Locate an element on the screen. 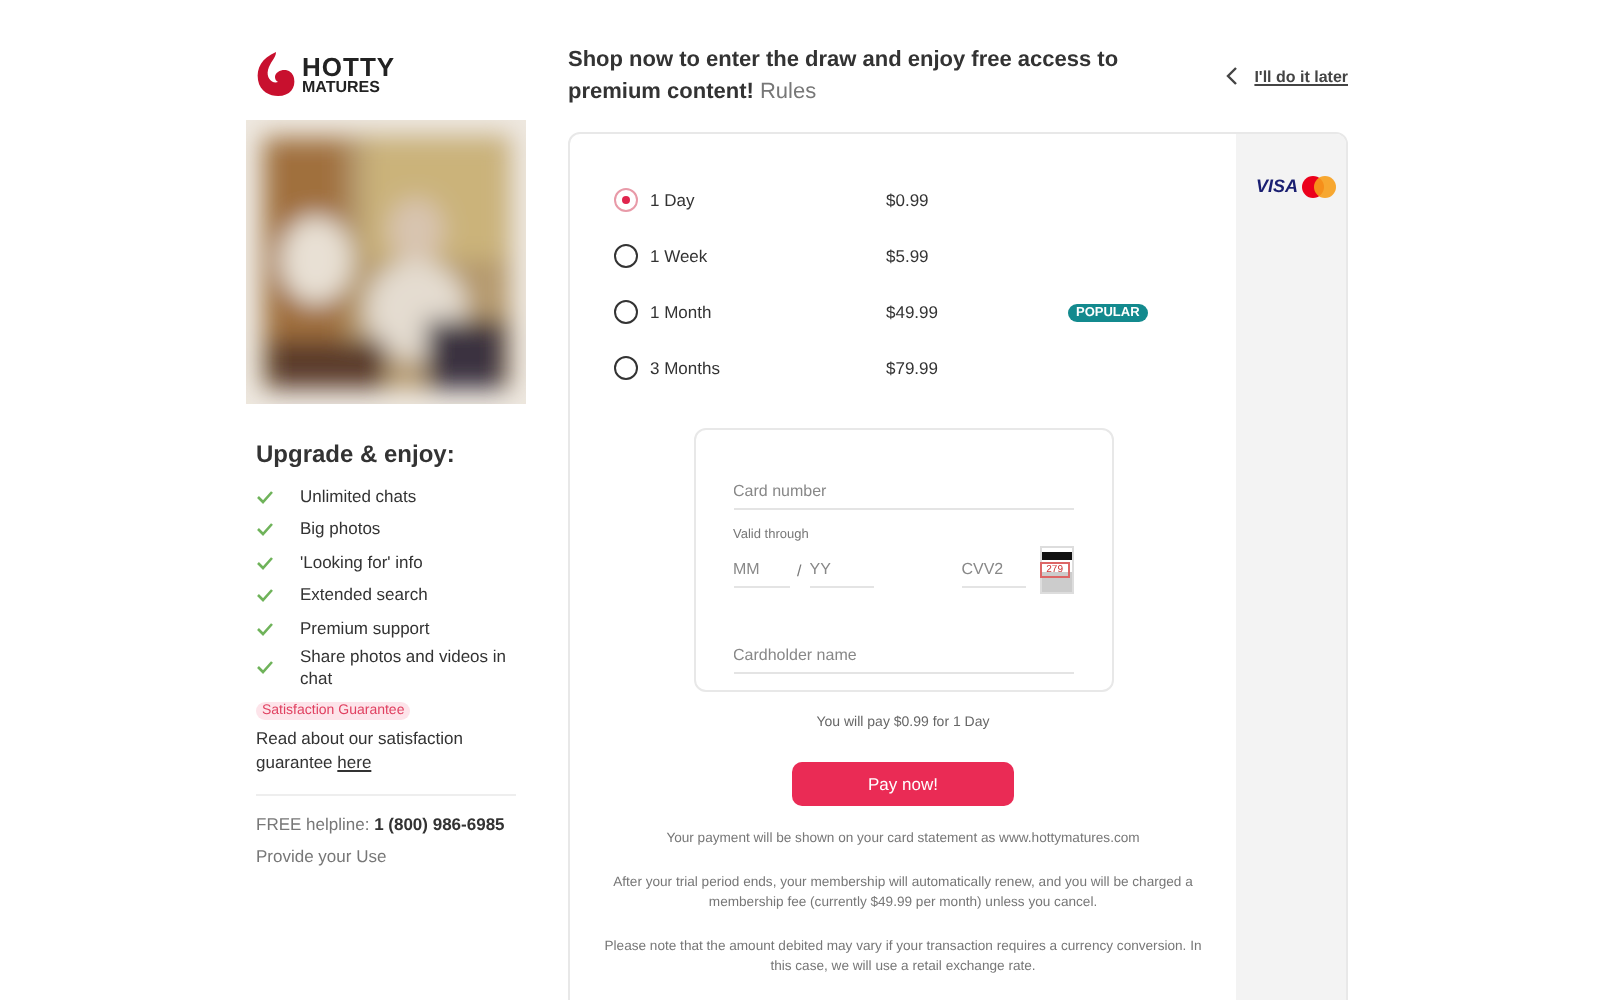 This screenshot has height=1000, width=1600. plan-label: 1 Month is located at coordinates (682, 312).